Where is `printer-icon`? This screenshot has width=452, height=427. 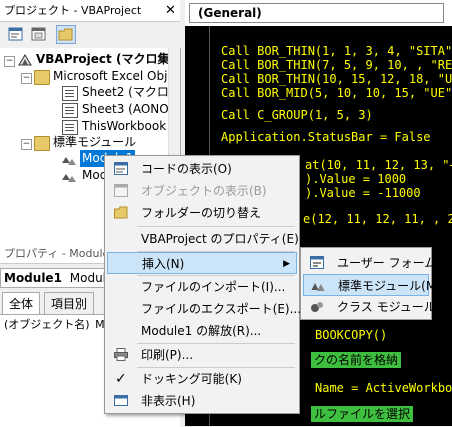 printer-icon is located at coordinates (121, 354).